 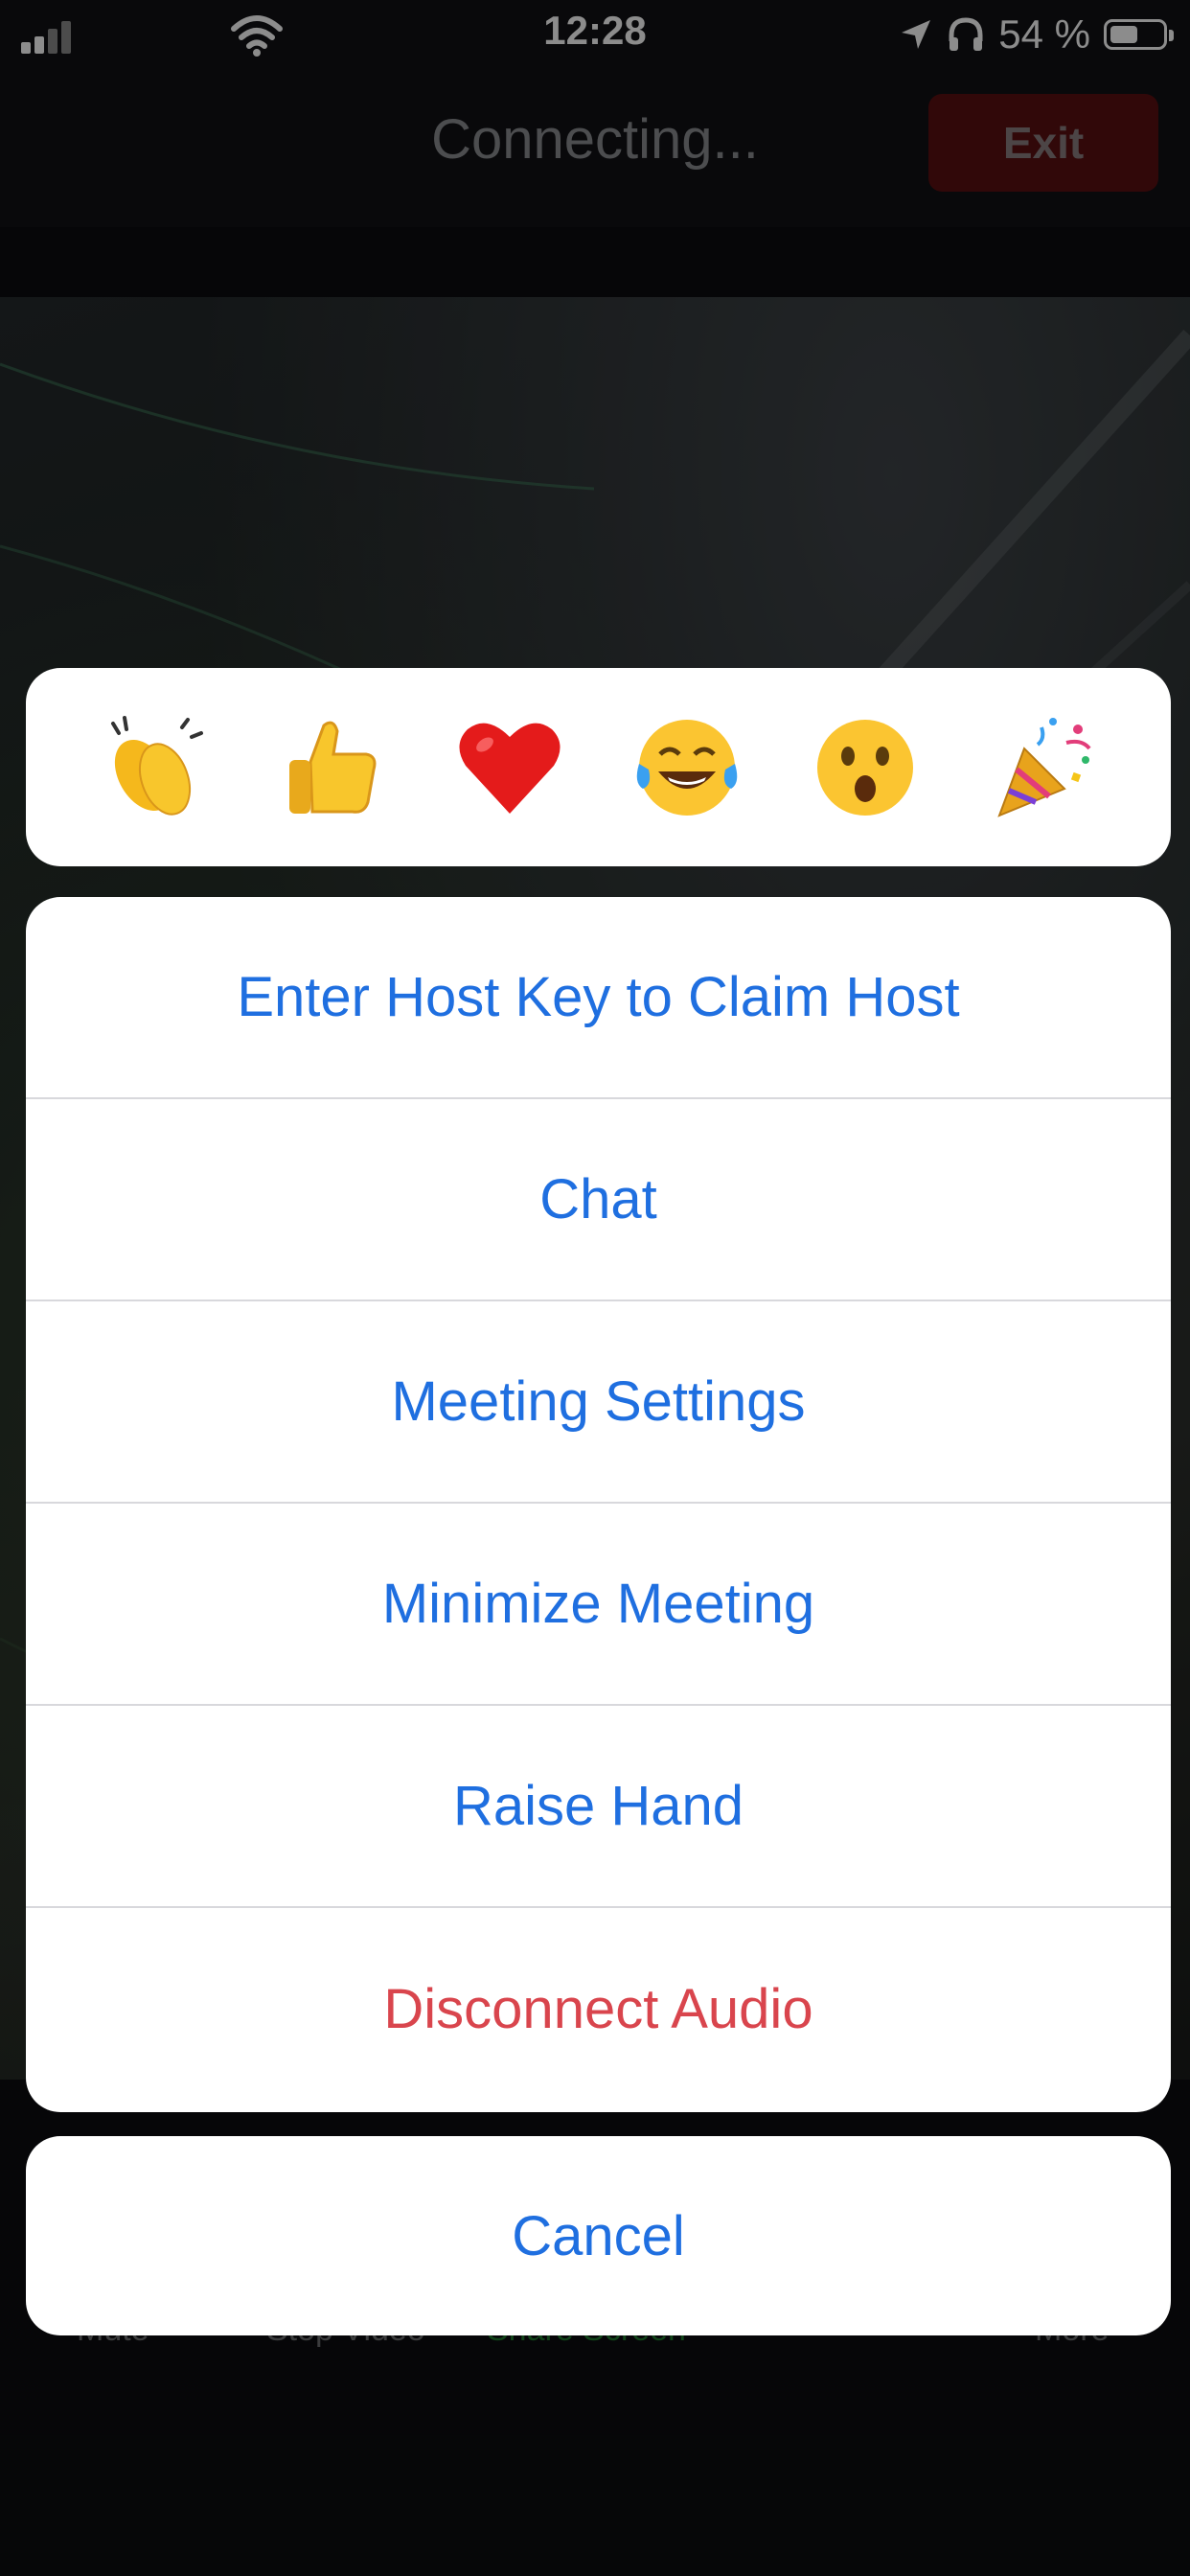 What do you see at coordinates (599, 1200) in the screenshot?
I see `menu-item-chat: Chat` at bounding box center [599, 1200].